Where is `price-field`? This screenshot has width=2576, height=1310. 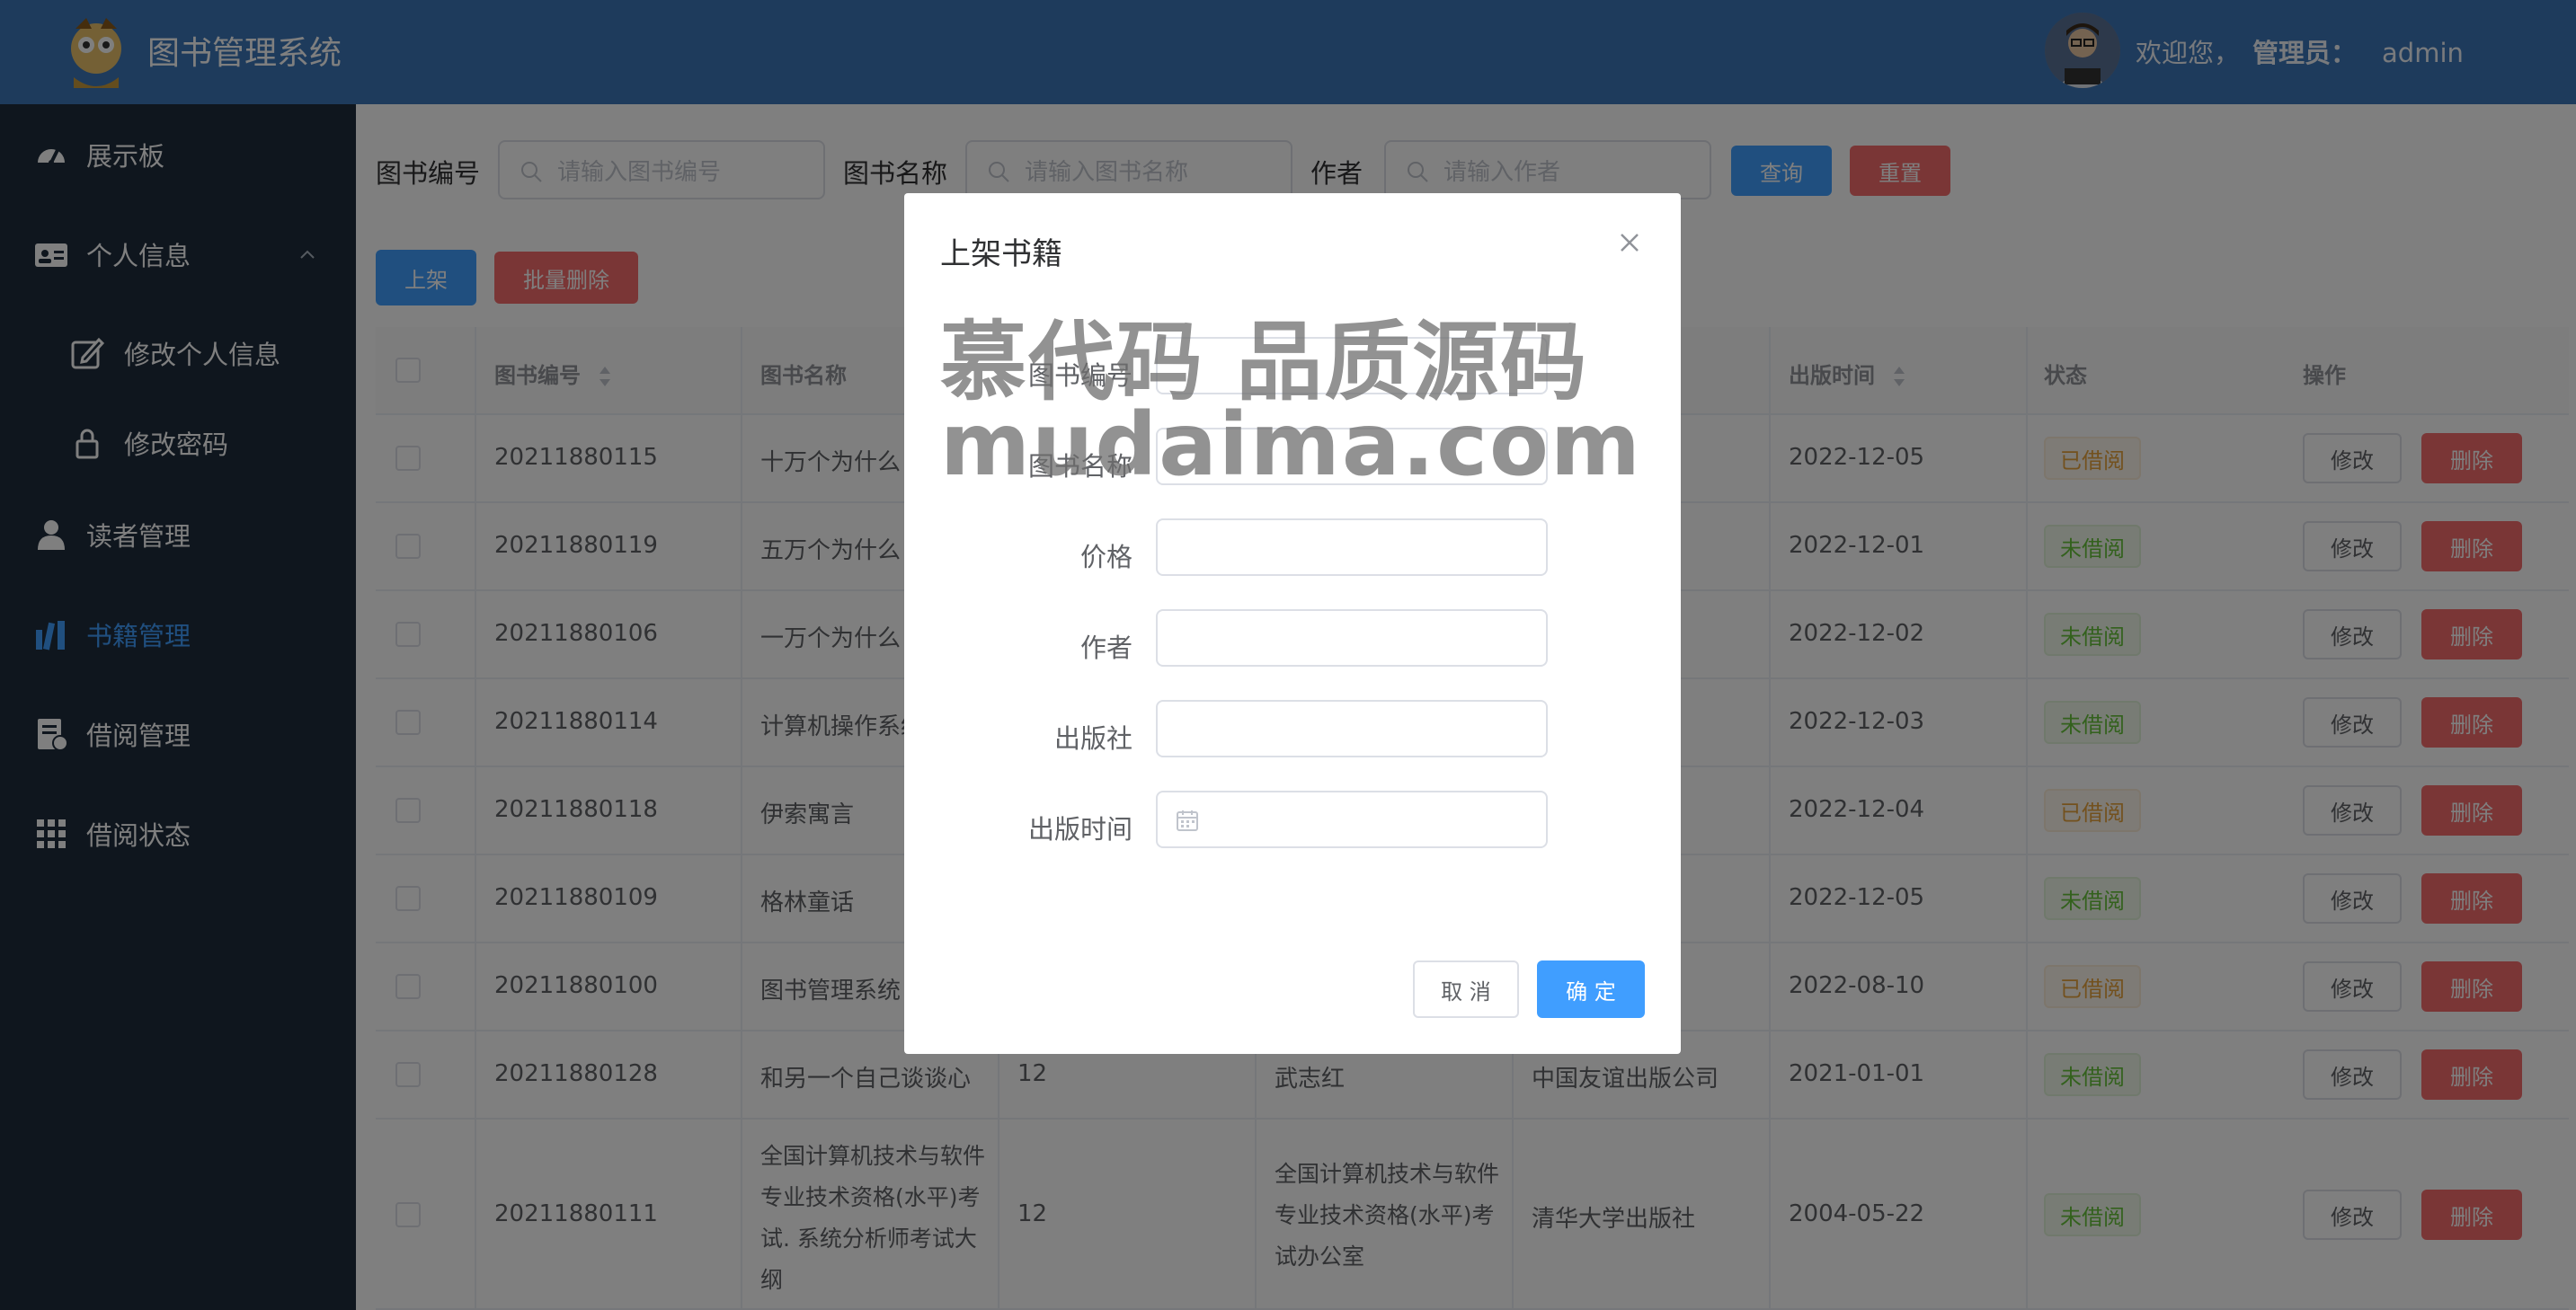
price-field is located at coordinates (1352, 547).